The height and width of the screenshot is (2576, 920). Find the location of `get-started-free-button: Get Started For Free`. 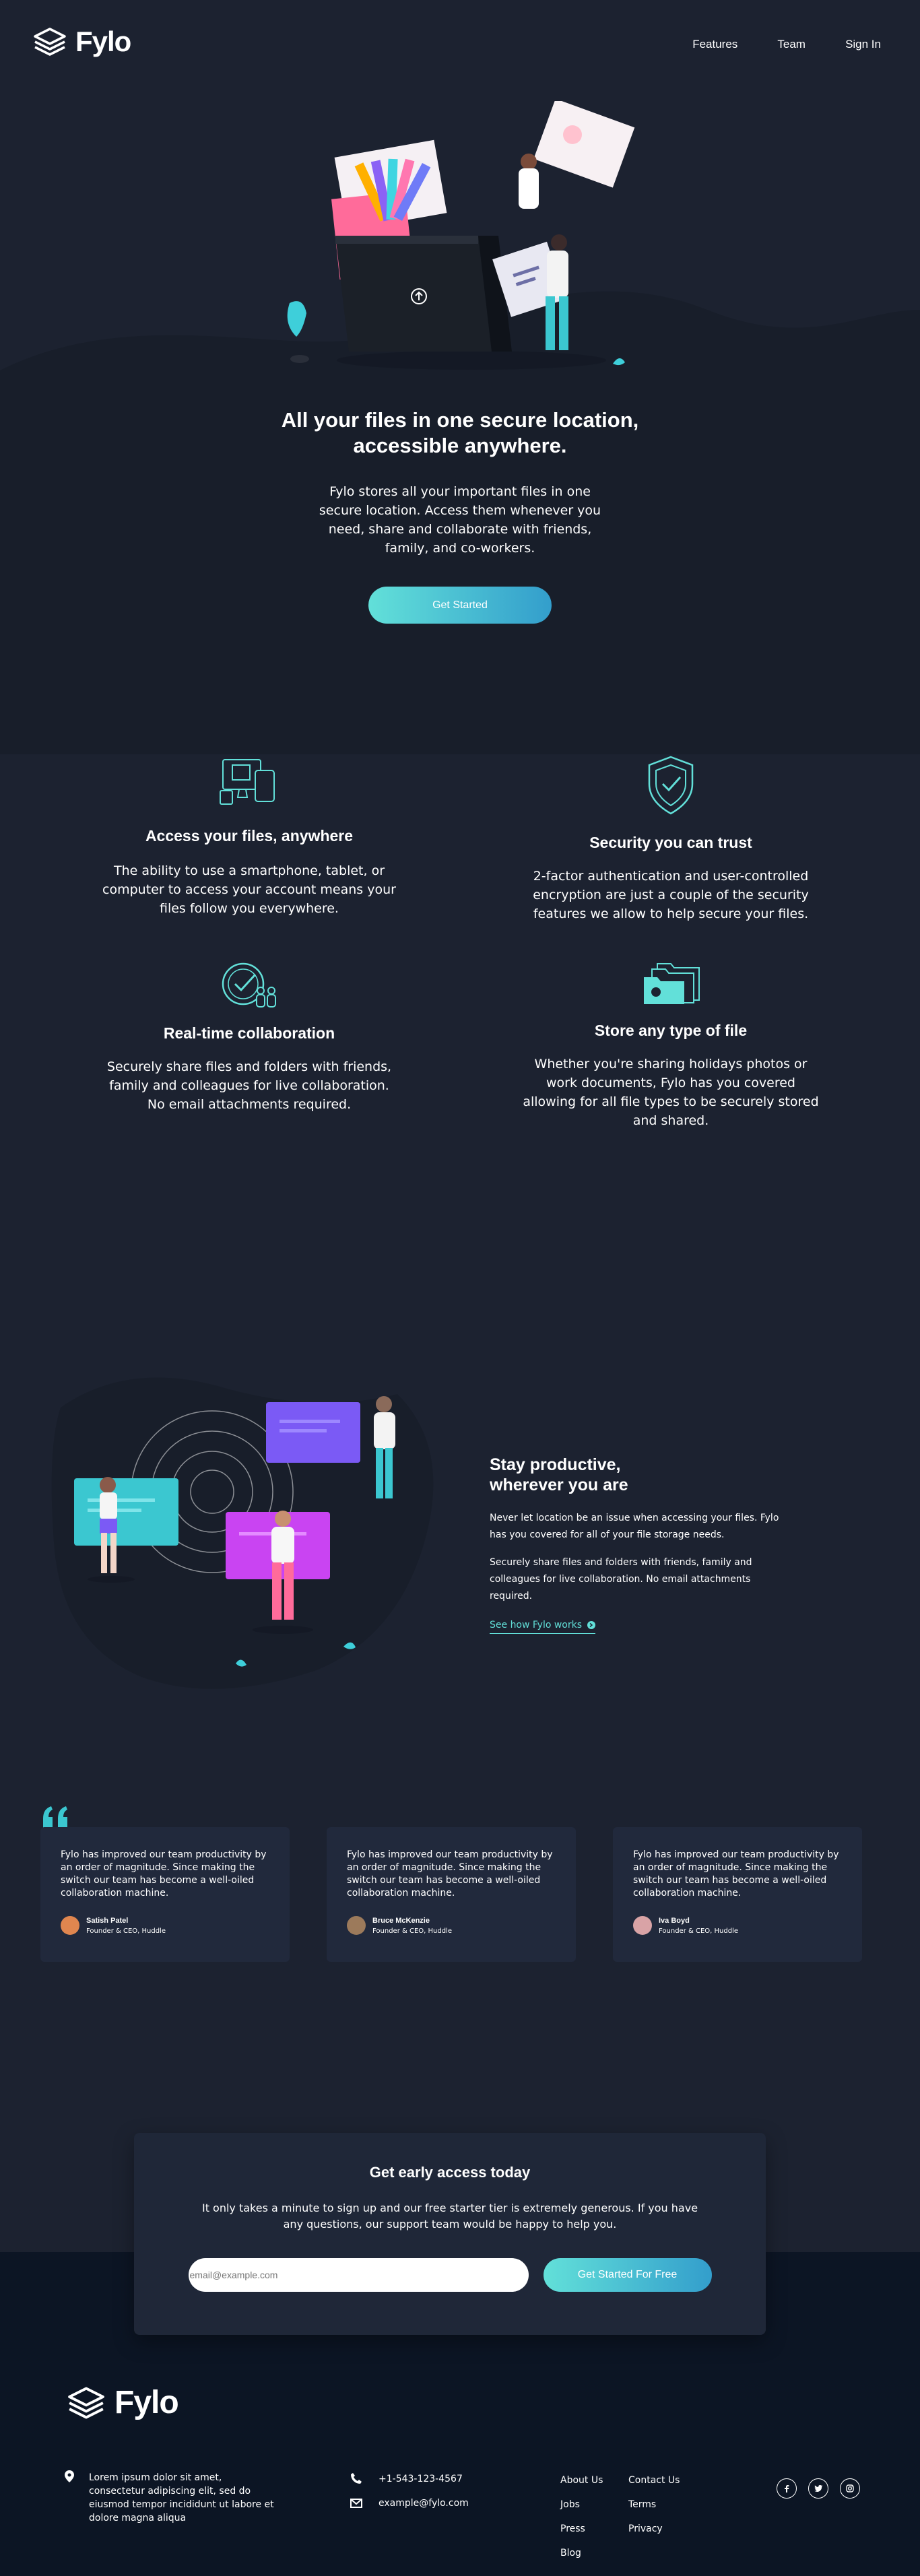

get-started-free-button: Get Started For Free is located at coordinates (627, 2275).